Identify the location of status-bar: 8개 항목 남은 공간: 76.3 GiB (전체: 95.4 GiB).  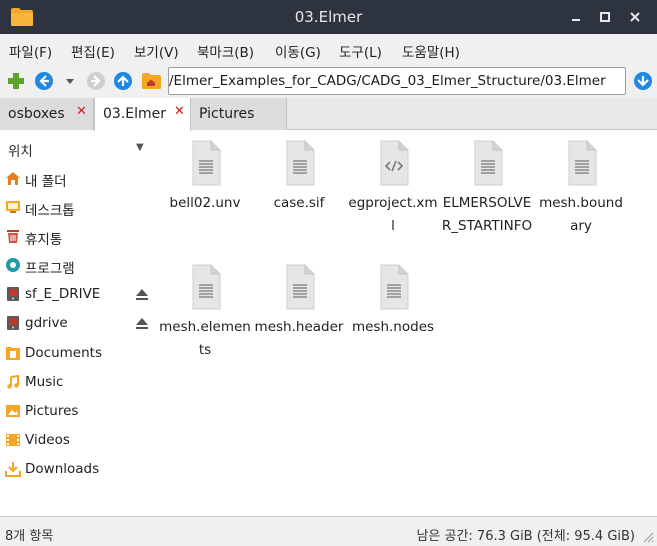
(328, 531).